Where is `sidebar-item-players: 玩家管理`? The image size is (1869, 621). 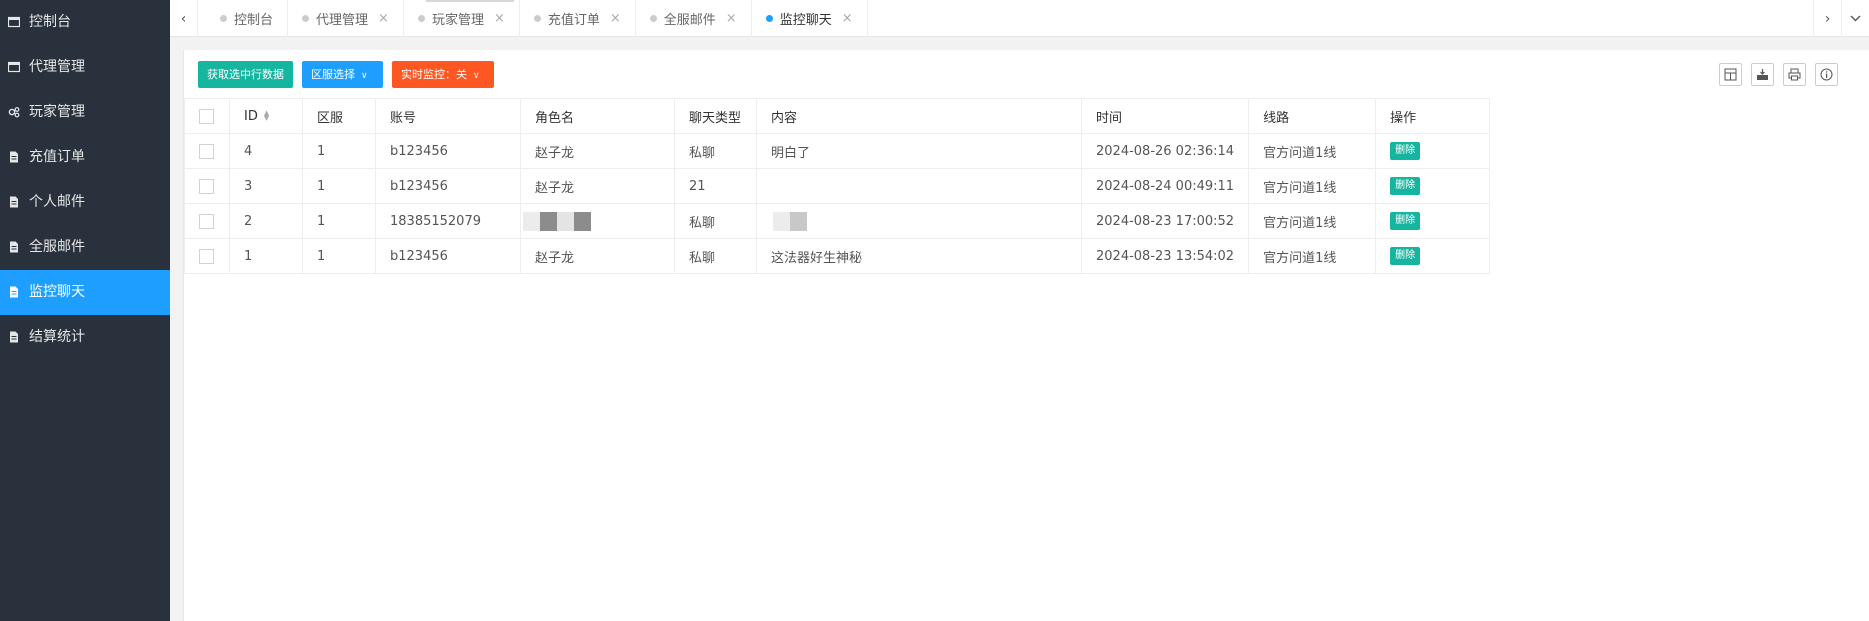 sidebar-item-players: 玩家管理 is located at coordinates (85, 112).